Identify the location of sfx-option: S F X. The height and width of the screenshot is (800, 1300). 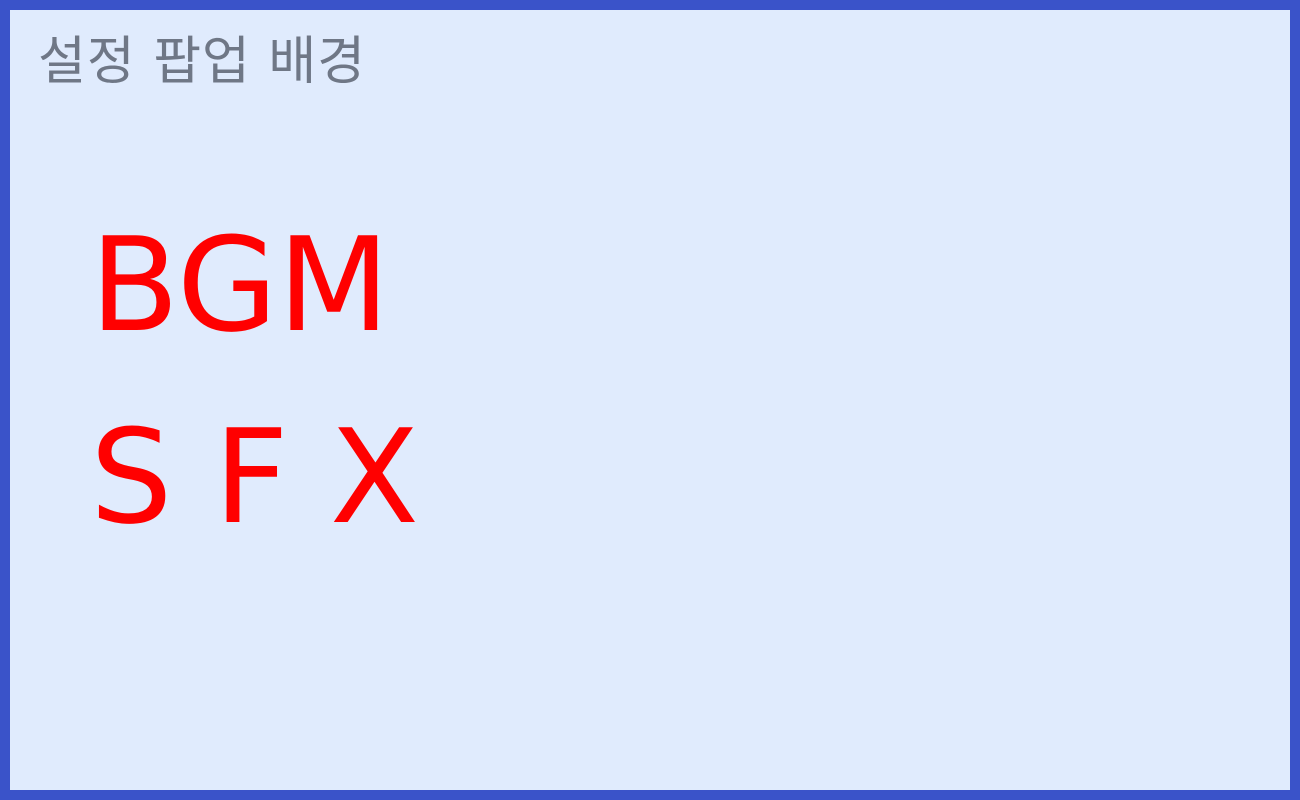
(254, 477).